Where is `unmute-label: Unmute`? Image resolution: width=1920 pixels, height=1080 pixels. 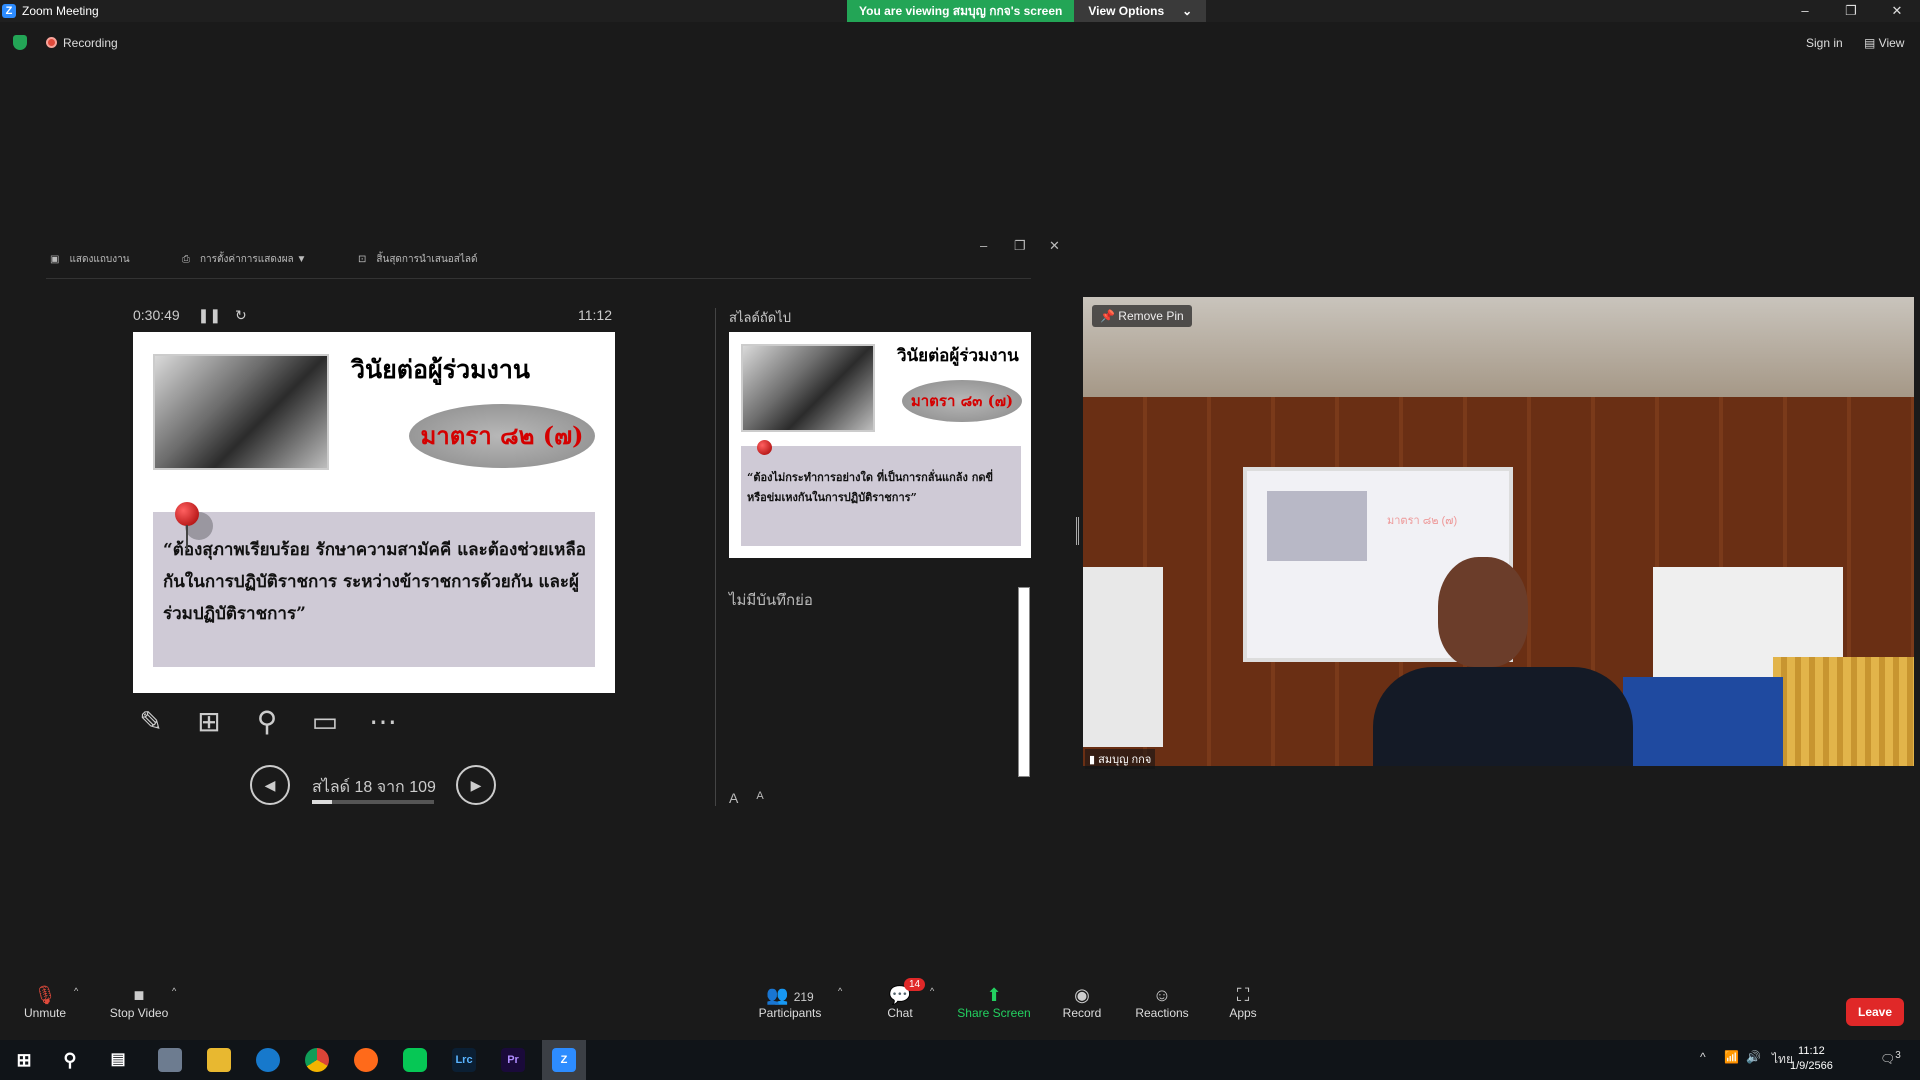 unmute-label: Unmute is located at coordinates (45, 1013).